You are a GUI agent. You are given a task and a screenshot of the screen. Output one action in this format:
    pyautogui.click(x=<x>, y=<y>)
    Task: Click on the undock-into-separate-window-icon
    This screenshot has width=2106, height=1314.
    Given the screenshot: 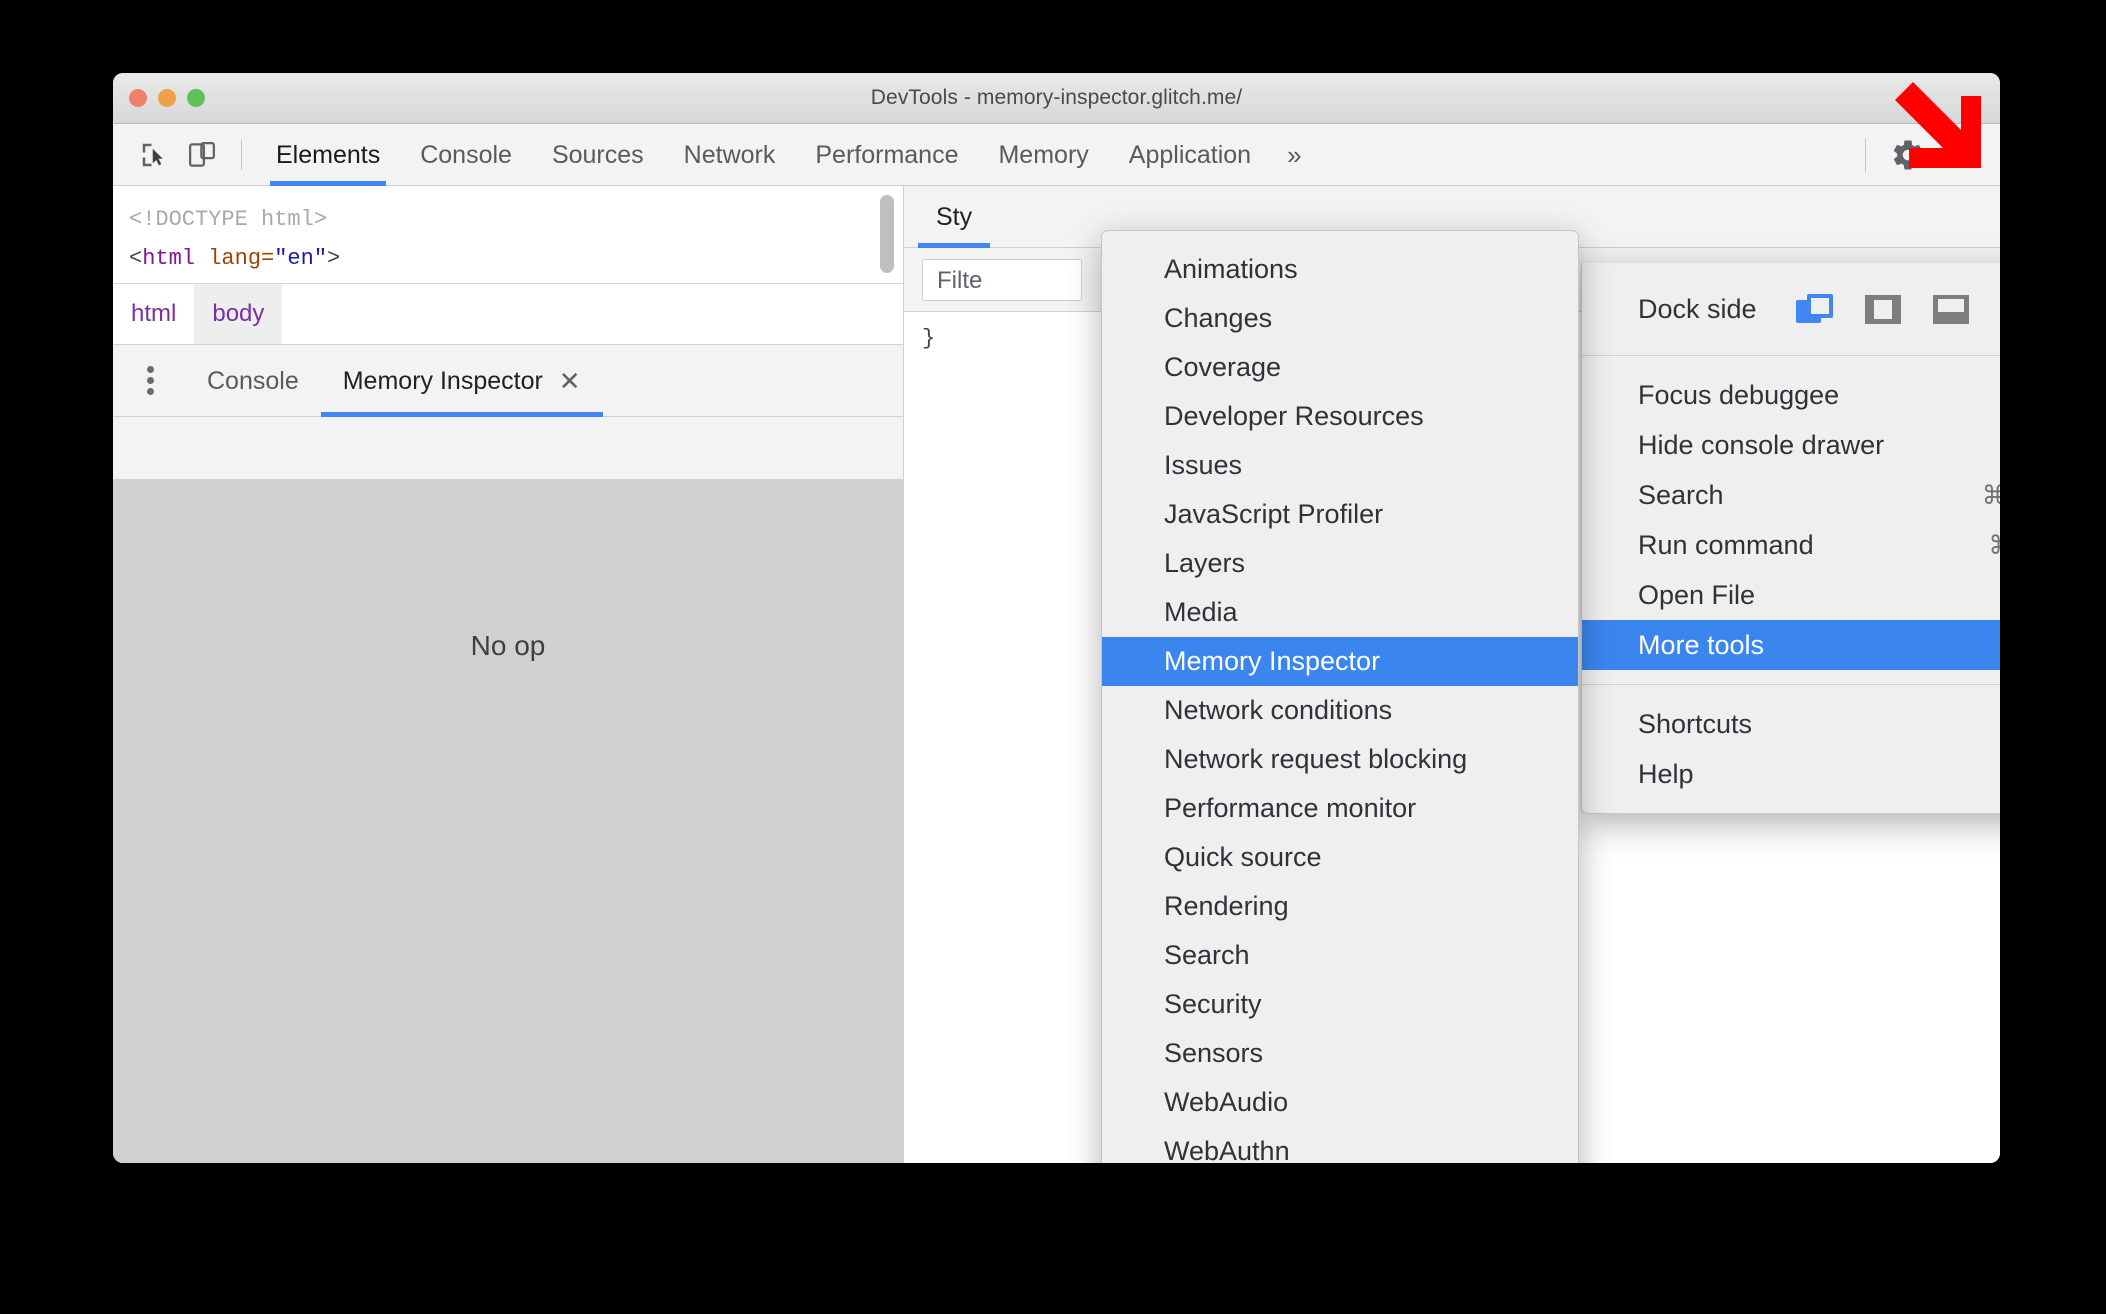 What is the action you would take?
    pyautogui.click(x=1815, y=309)
    